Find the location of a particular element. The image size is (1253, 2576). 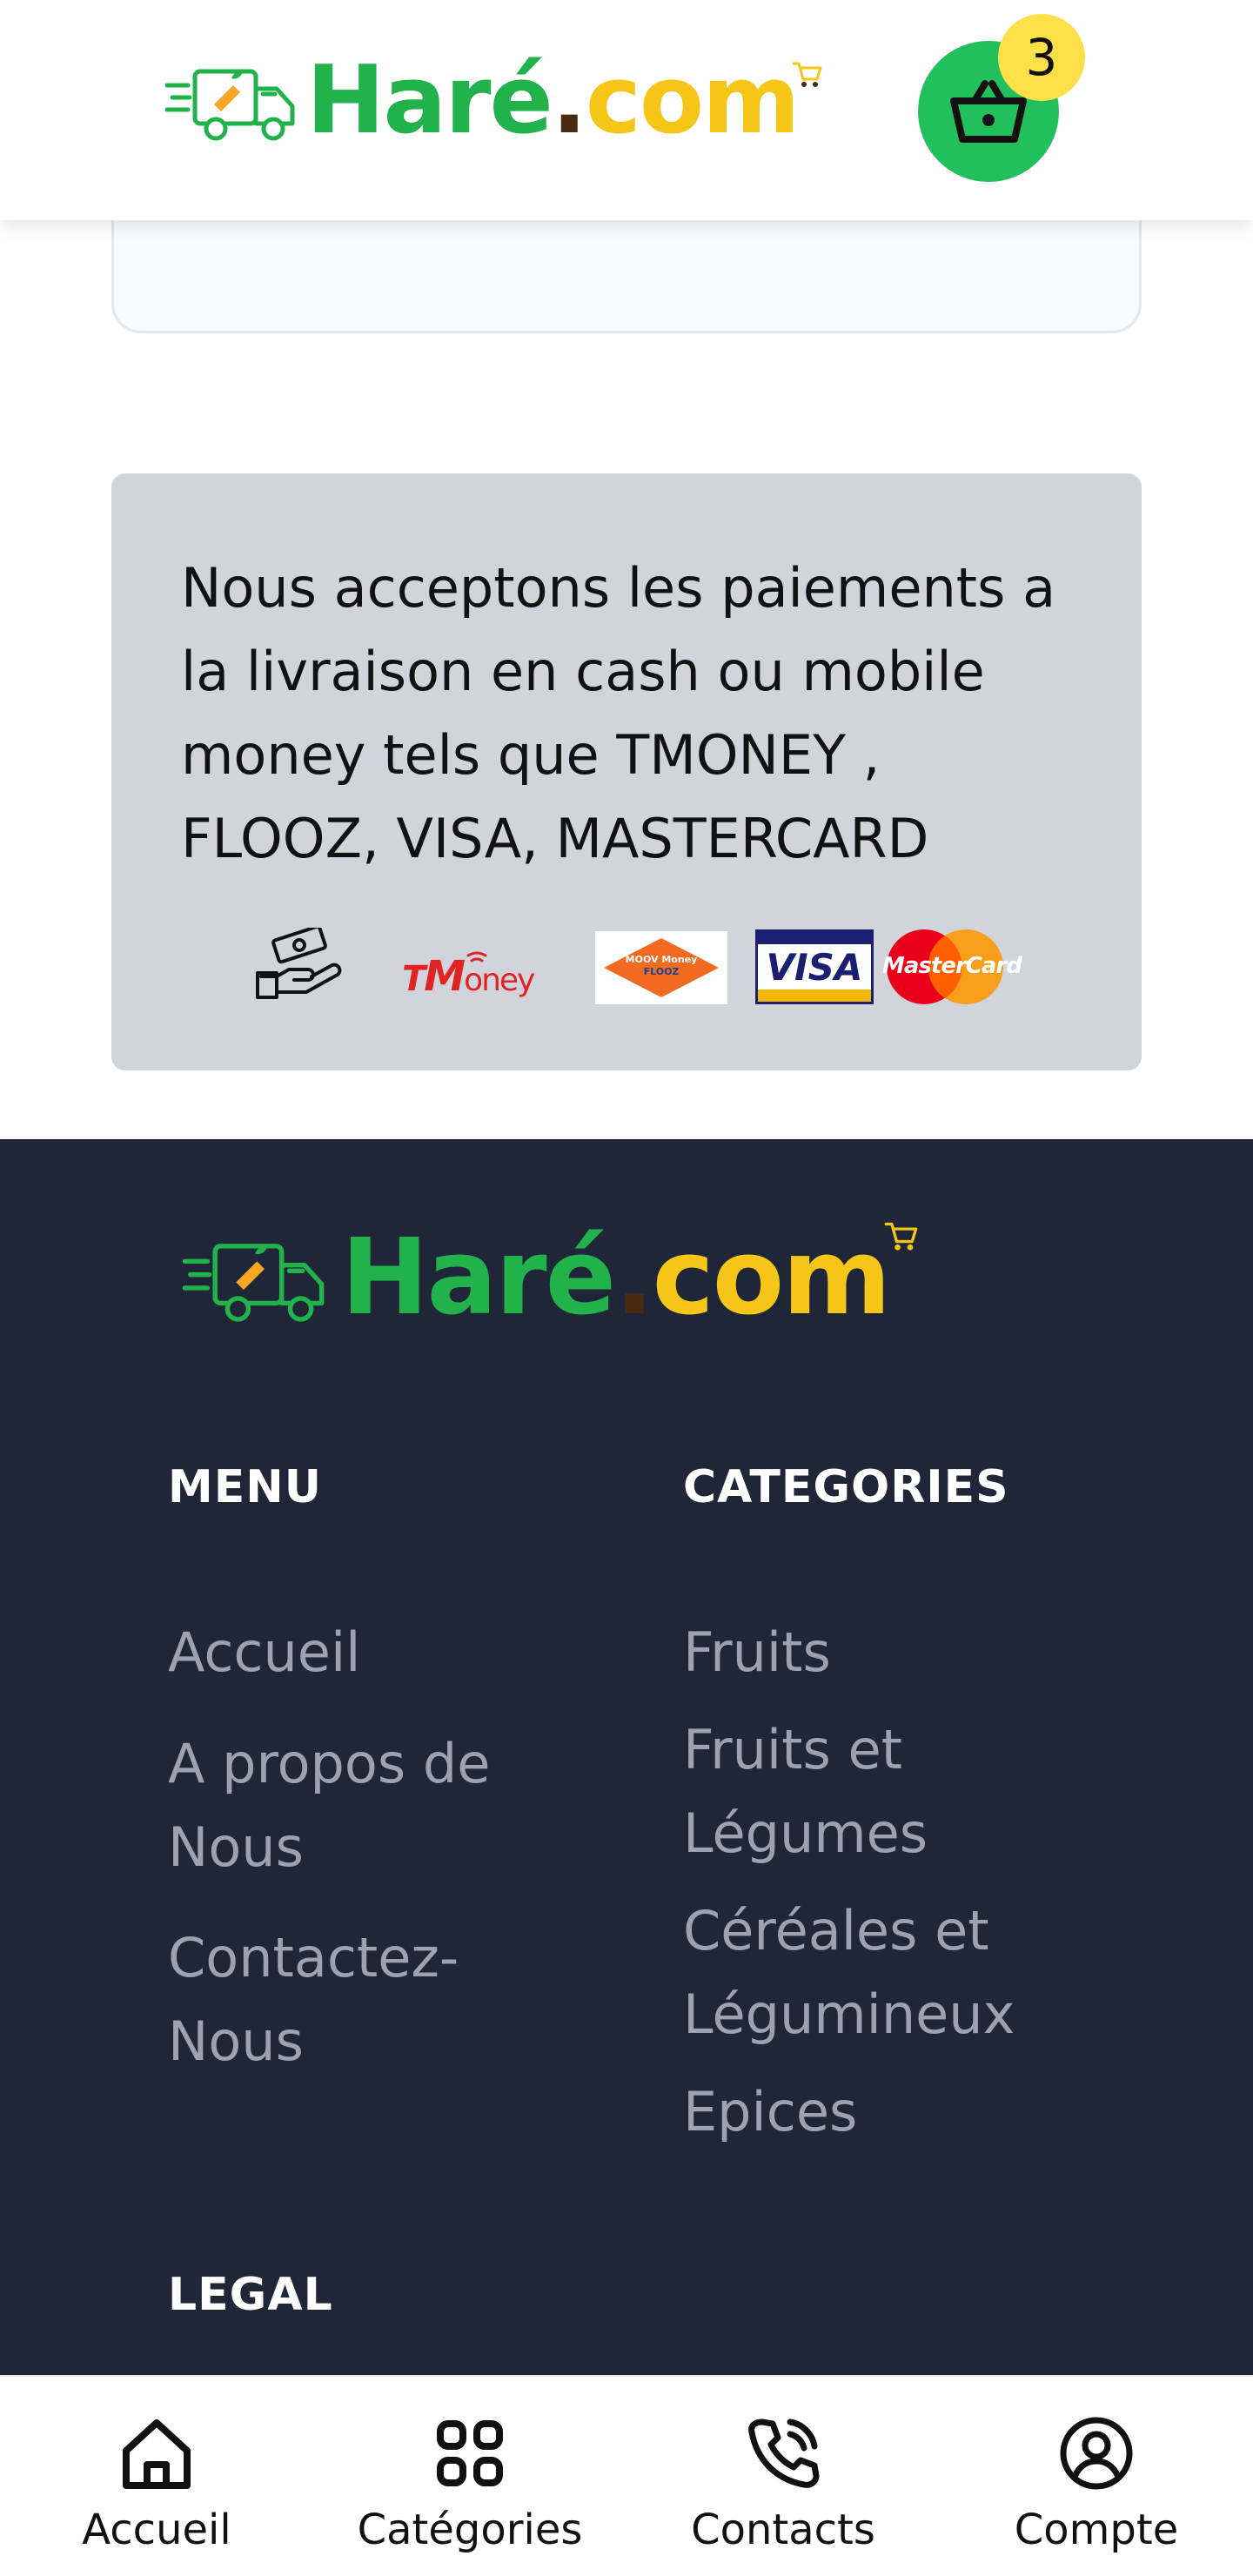

footer-link-fruits-legumes: Fruits et Légumes is located at coordinates (857, 1792).